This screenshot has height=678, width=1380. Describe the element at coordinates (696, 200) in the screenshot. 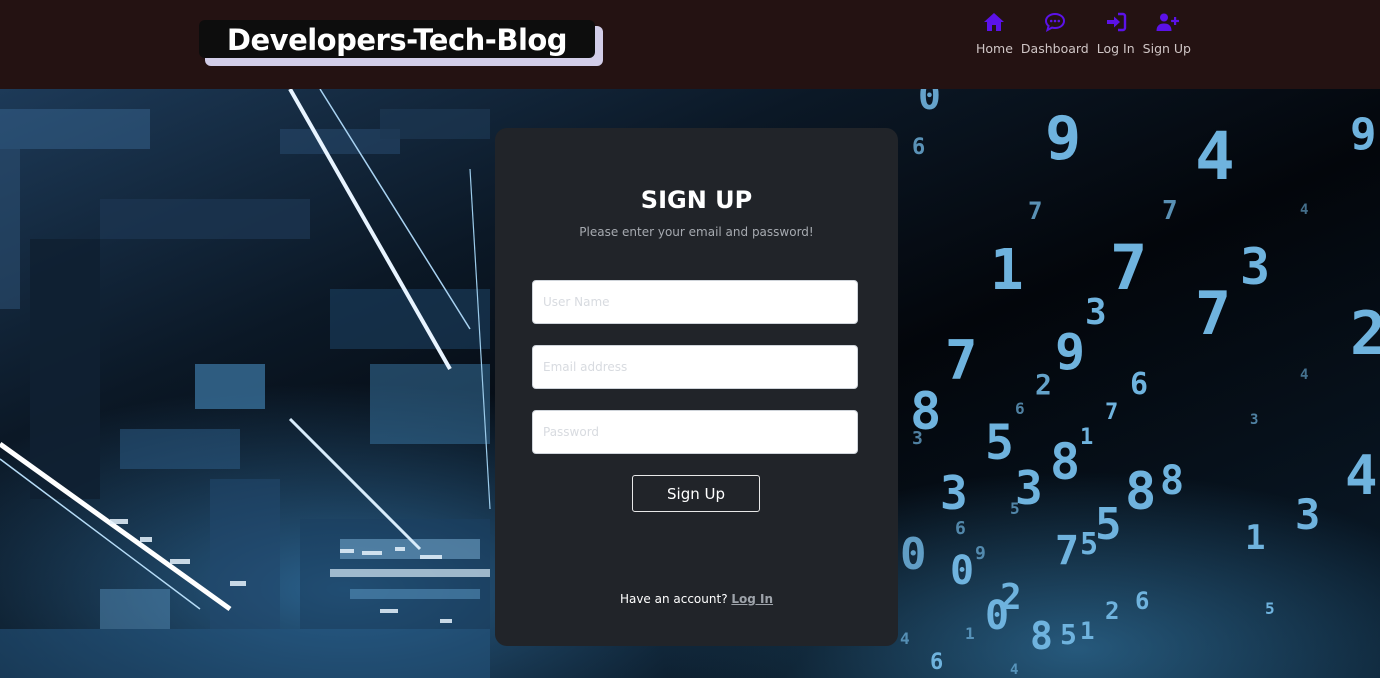

I see `form-title: SIGN UP` at that location.